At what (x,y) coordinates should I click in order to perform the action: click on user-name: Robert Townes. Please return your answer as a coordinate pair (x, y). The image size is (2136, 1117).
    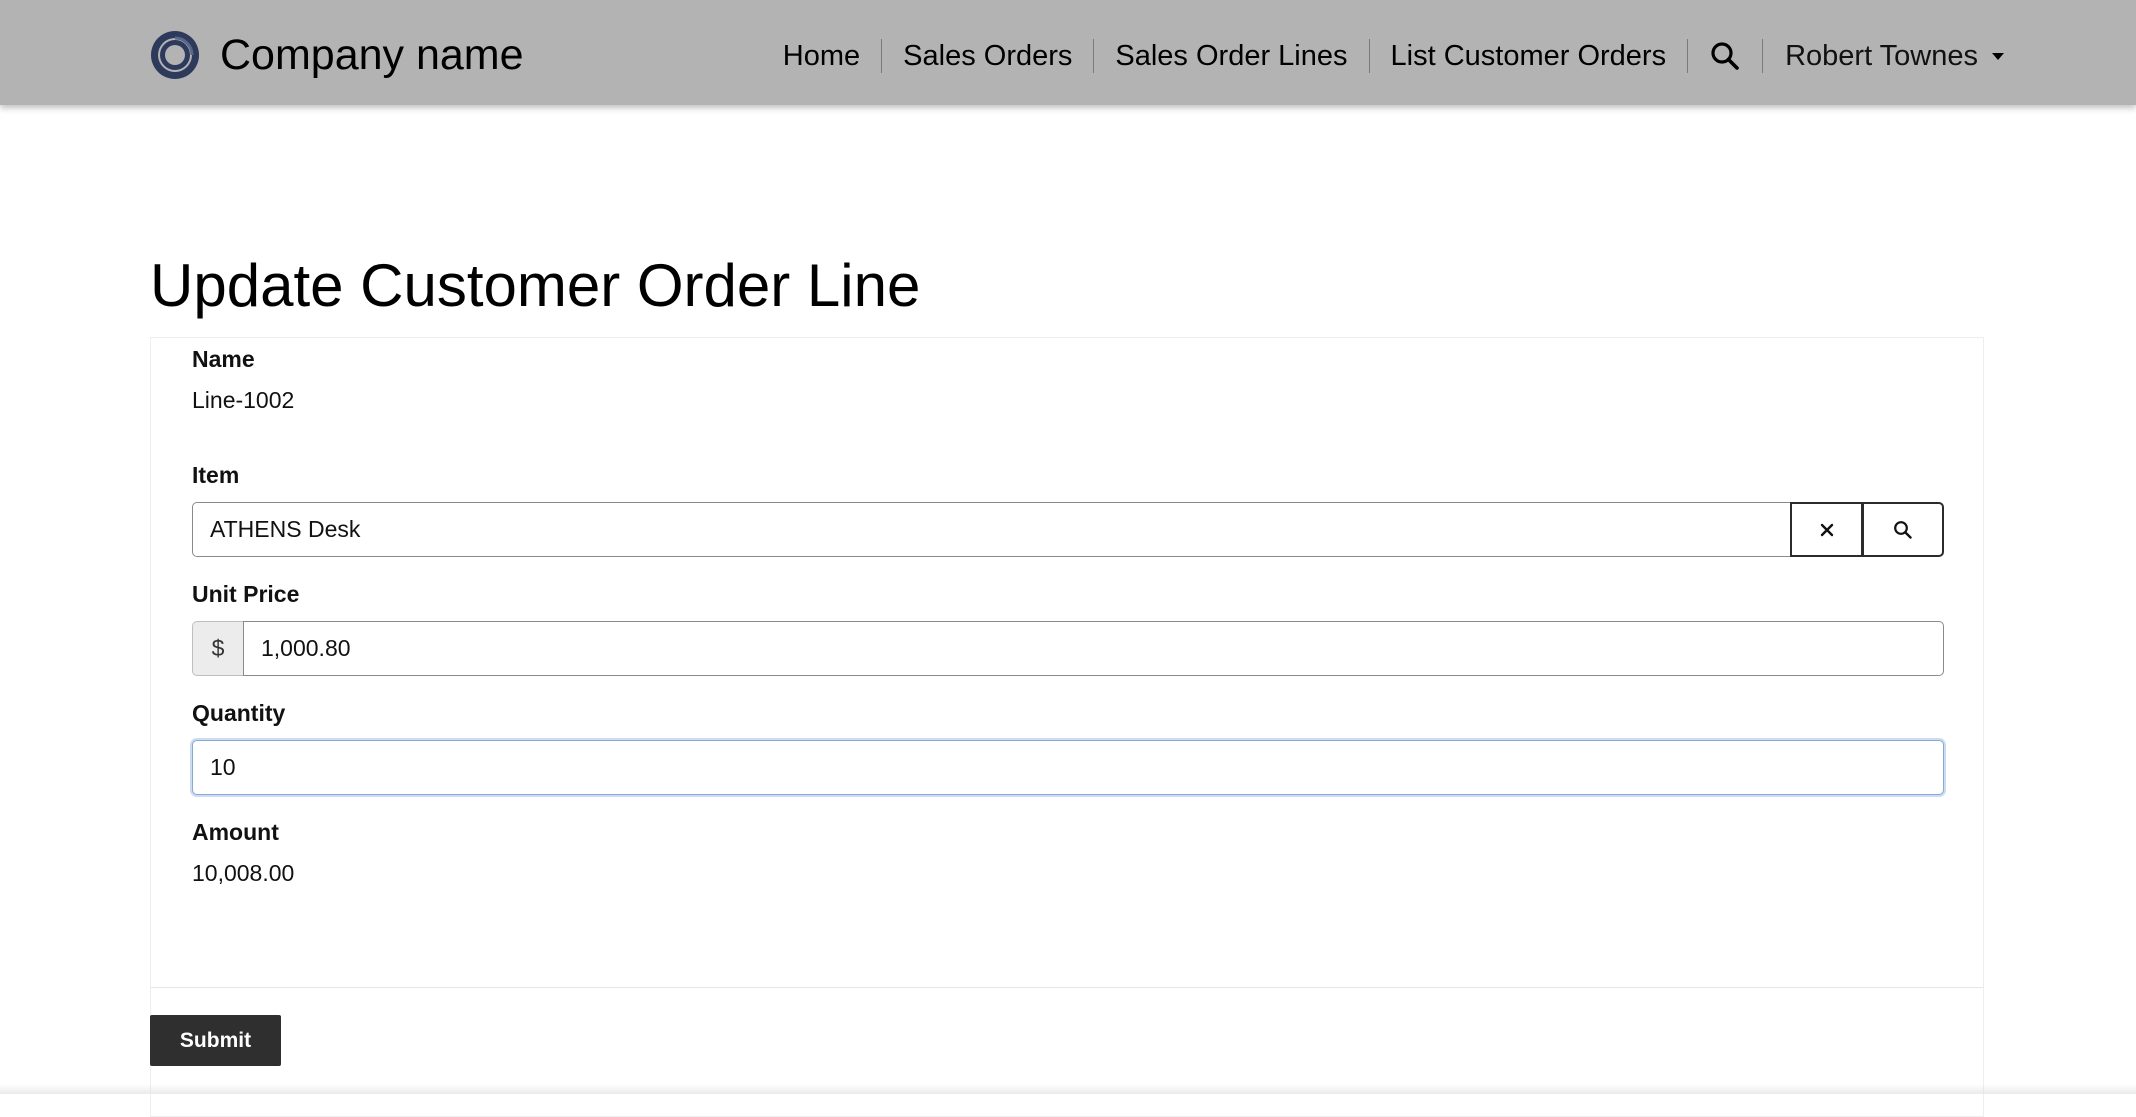
    Looking at the image, I should click on (1881, 55).